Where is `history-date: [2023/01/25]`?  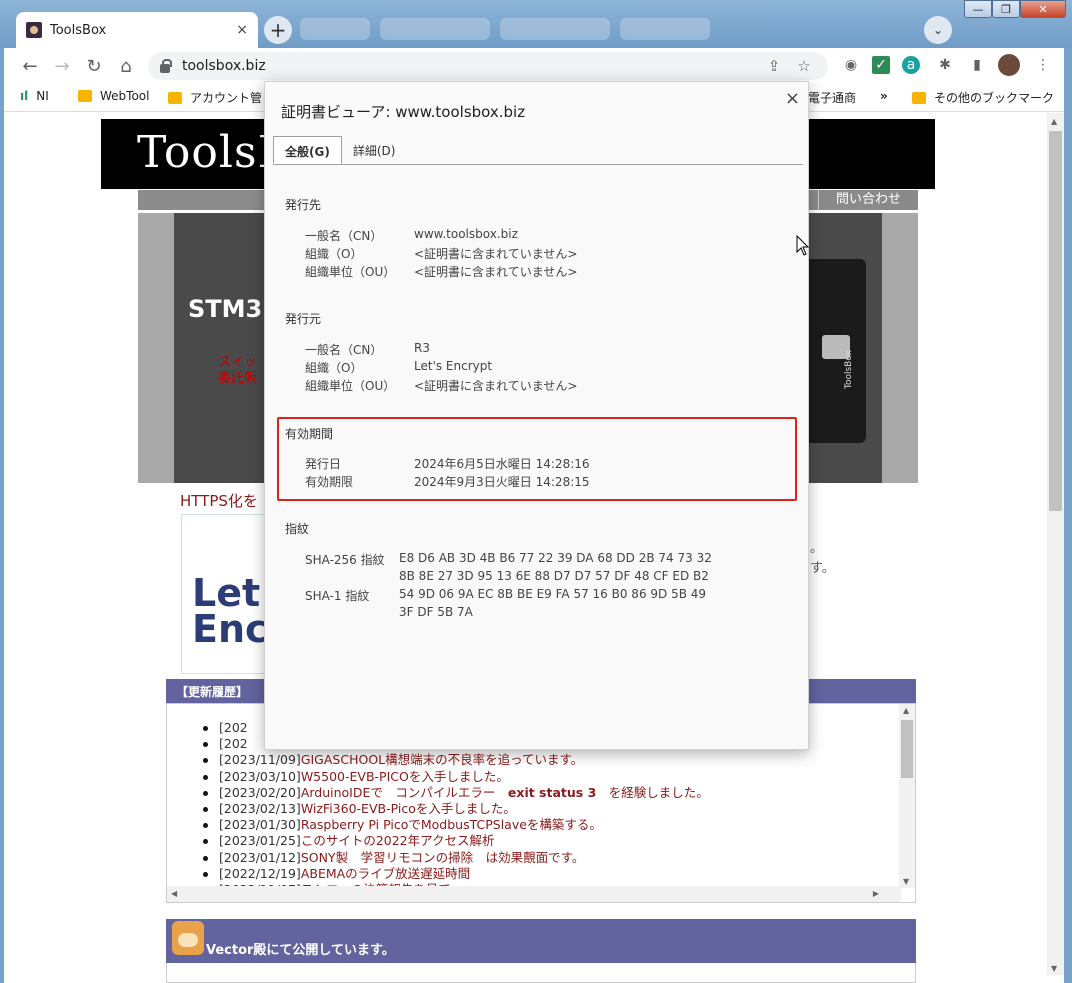
history-date: [2023/01/25] is located at coordinates (260, 841).